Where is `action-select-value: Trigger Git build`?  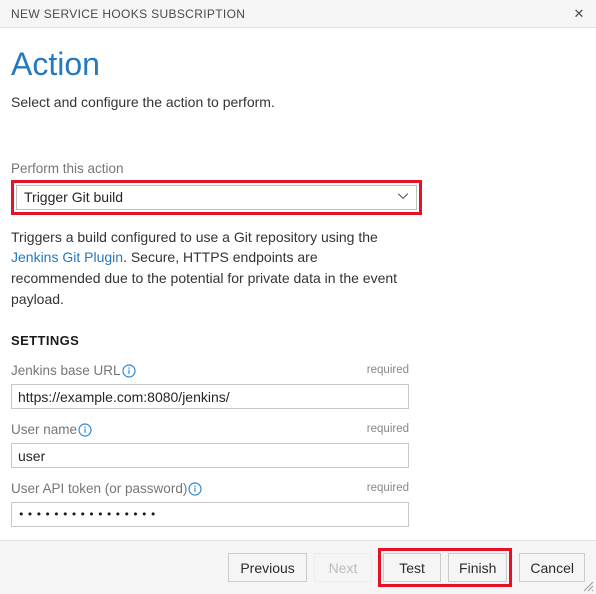
action-select-value: Trigger Git build is located at coordinates (74, 197).